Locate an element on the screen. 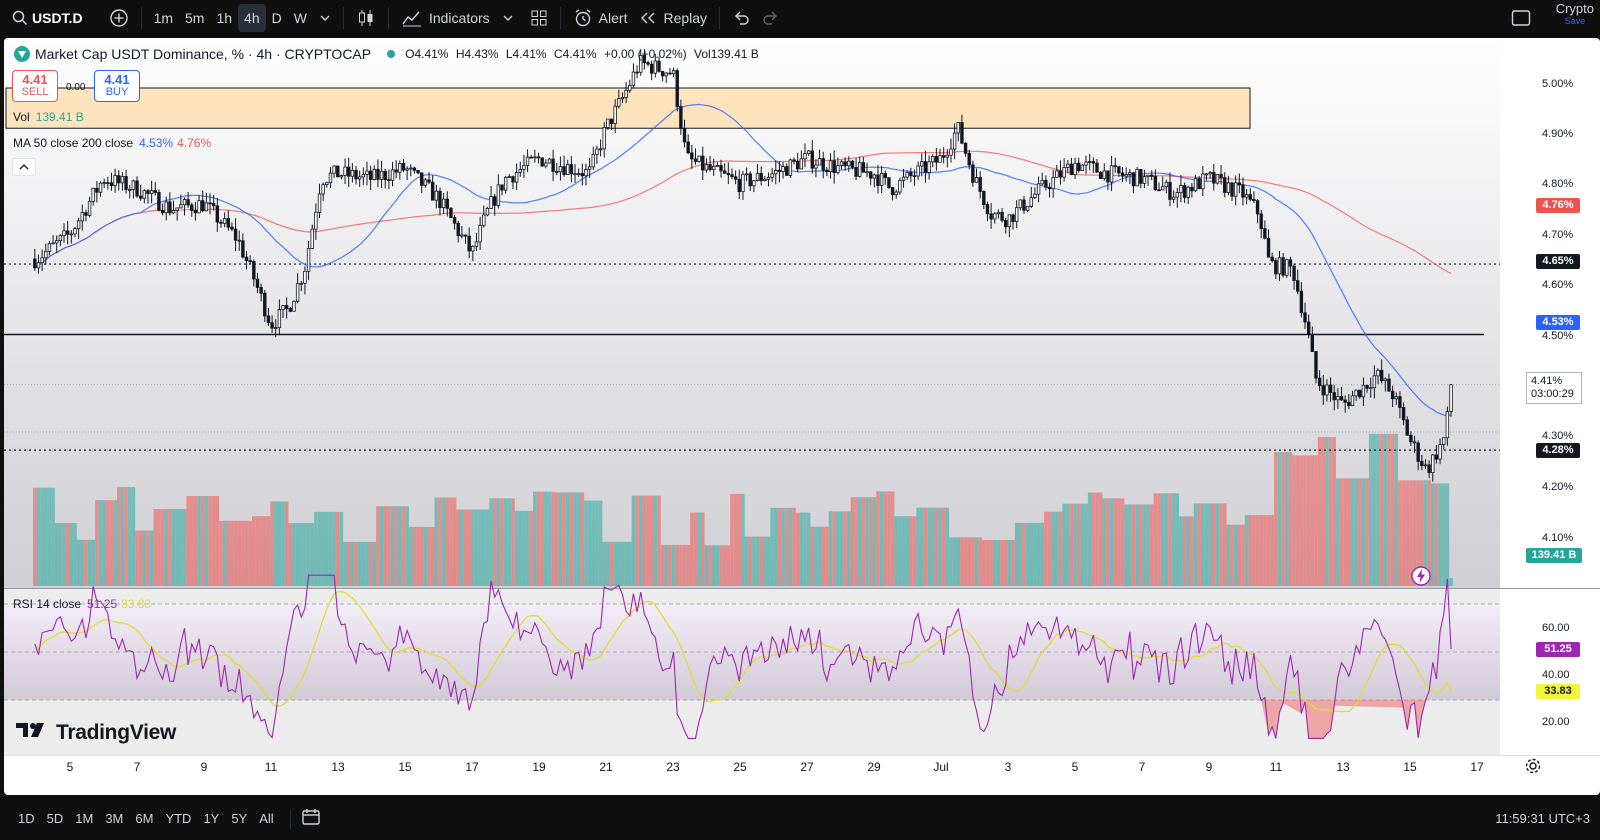 The width and height of the screenshot is (1600, 840). compare-symbol-button is located at coordinates (119, 18).